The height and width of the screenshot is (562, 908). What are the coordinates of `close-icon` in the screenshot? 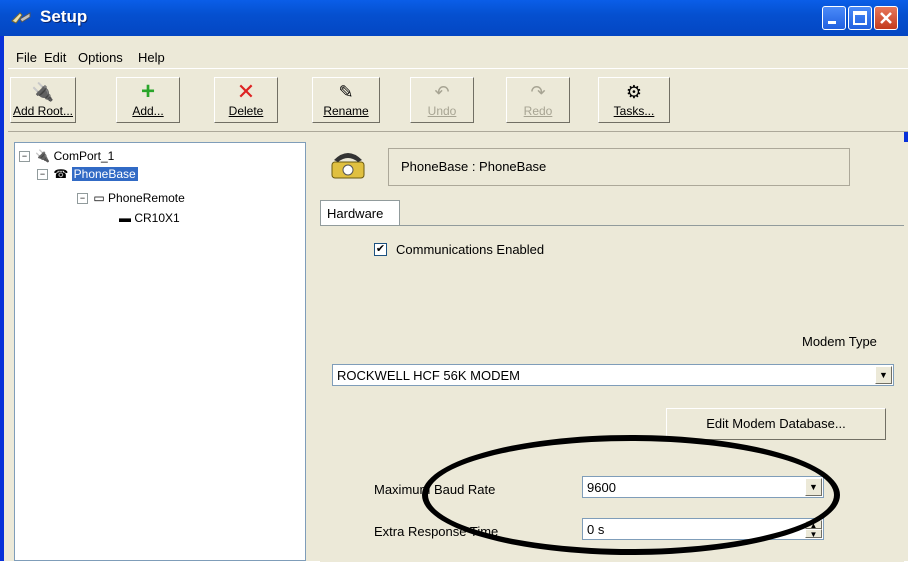 It's located at (886, 18).